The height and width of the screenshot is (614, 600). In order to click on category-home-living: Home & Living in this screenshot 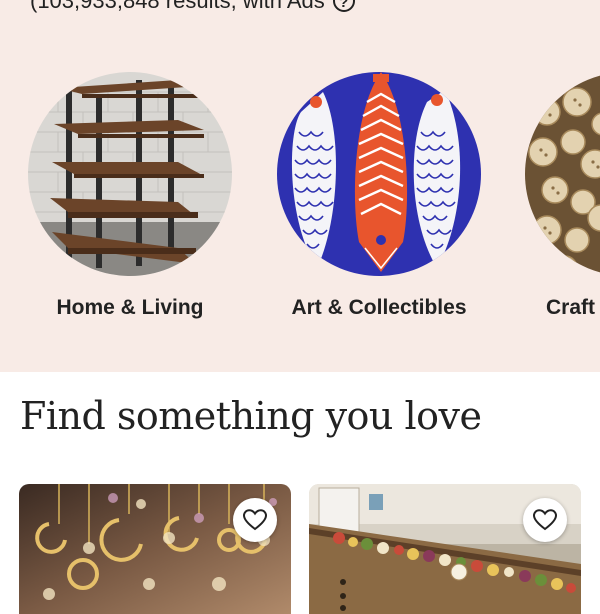, I will do `click(130, 196)`.